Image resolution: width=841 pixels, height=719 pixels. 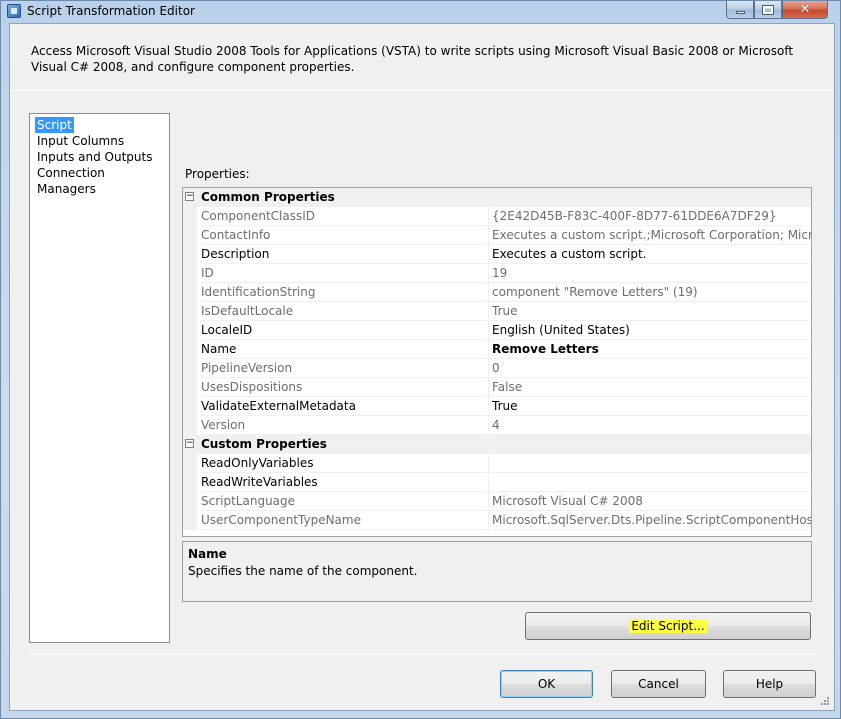 What do you see at coordinates (649, 216) in the screenshot?
I see `property-value: {2E42D45B-F83C-400F-8D77-61DDE6A7DF29}` at bounding box center [649, 216].